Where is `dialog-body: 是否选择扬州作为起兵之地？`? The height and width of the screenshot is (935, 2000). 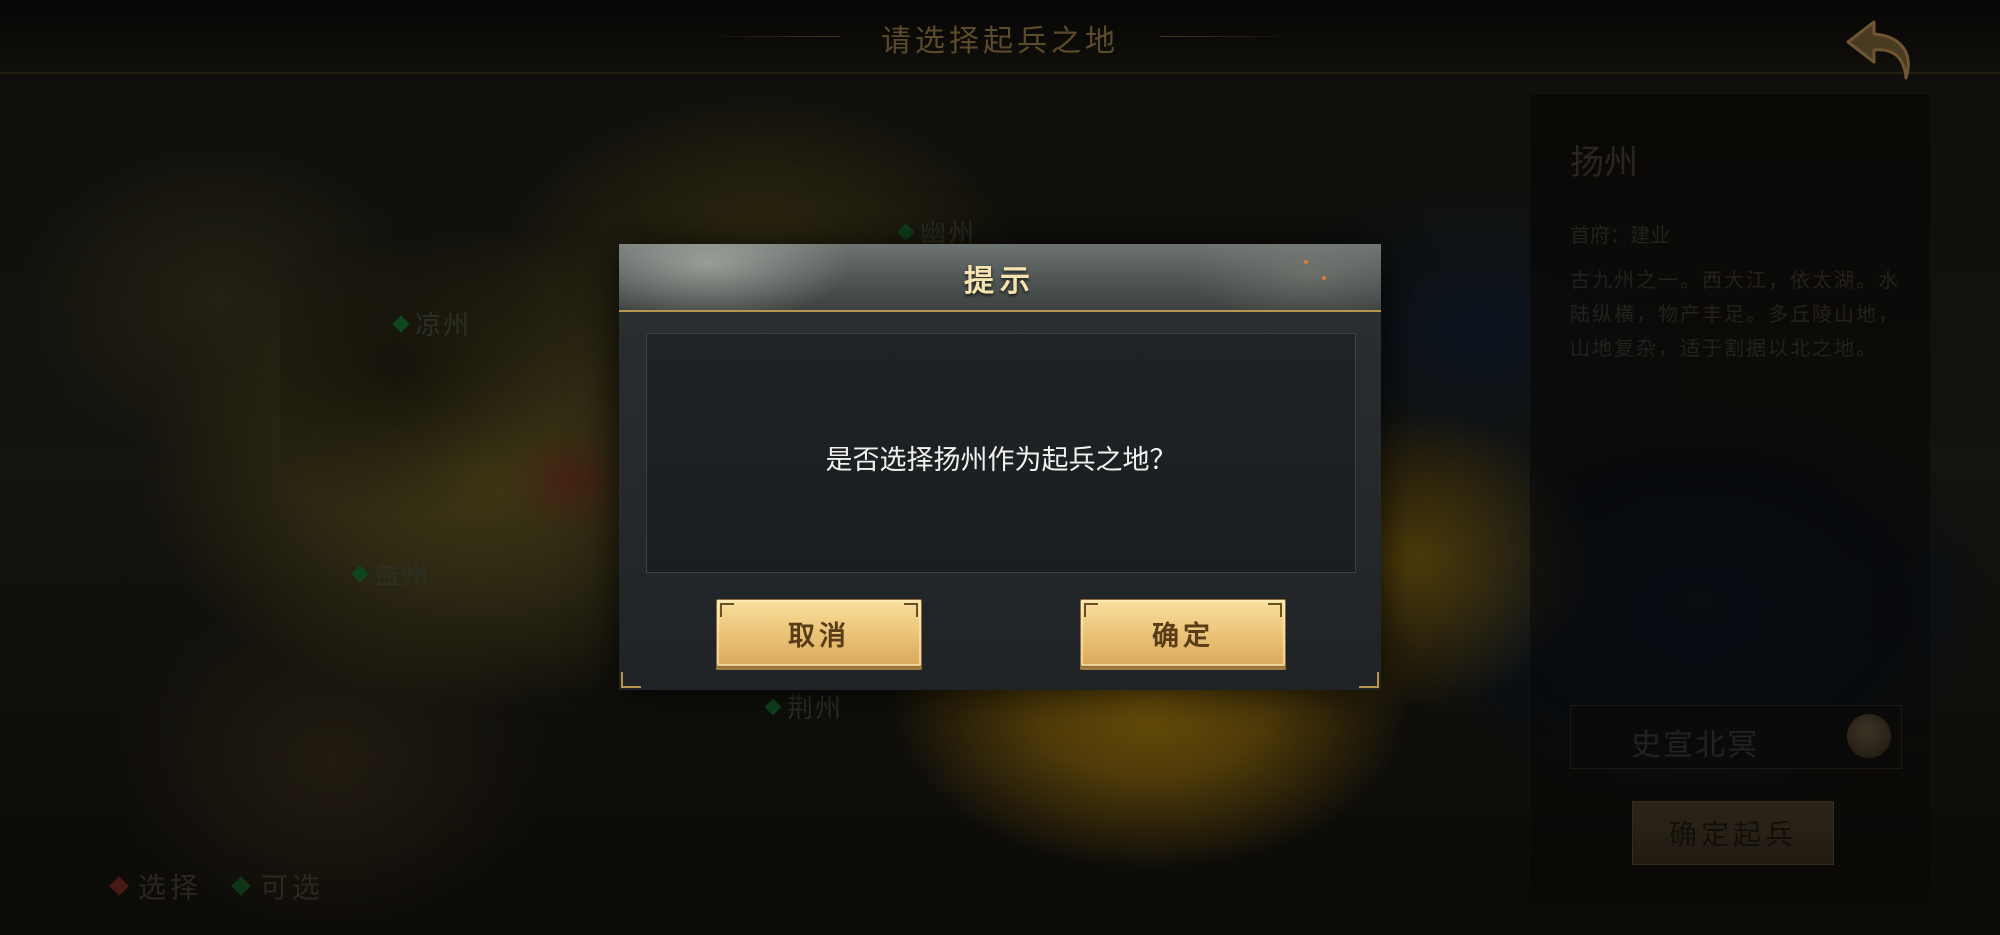
dialog-body: 是否选择扬州作为起兵之地？ is located at coordinates (1001, 453).